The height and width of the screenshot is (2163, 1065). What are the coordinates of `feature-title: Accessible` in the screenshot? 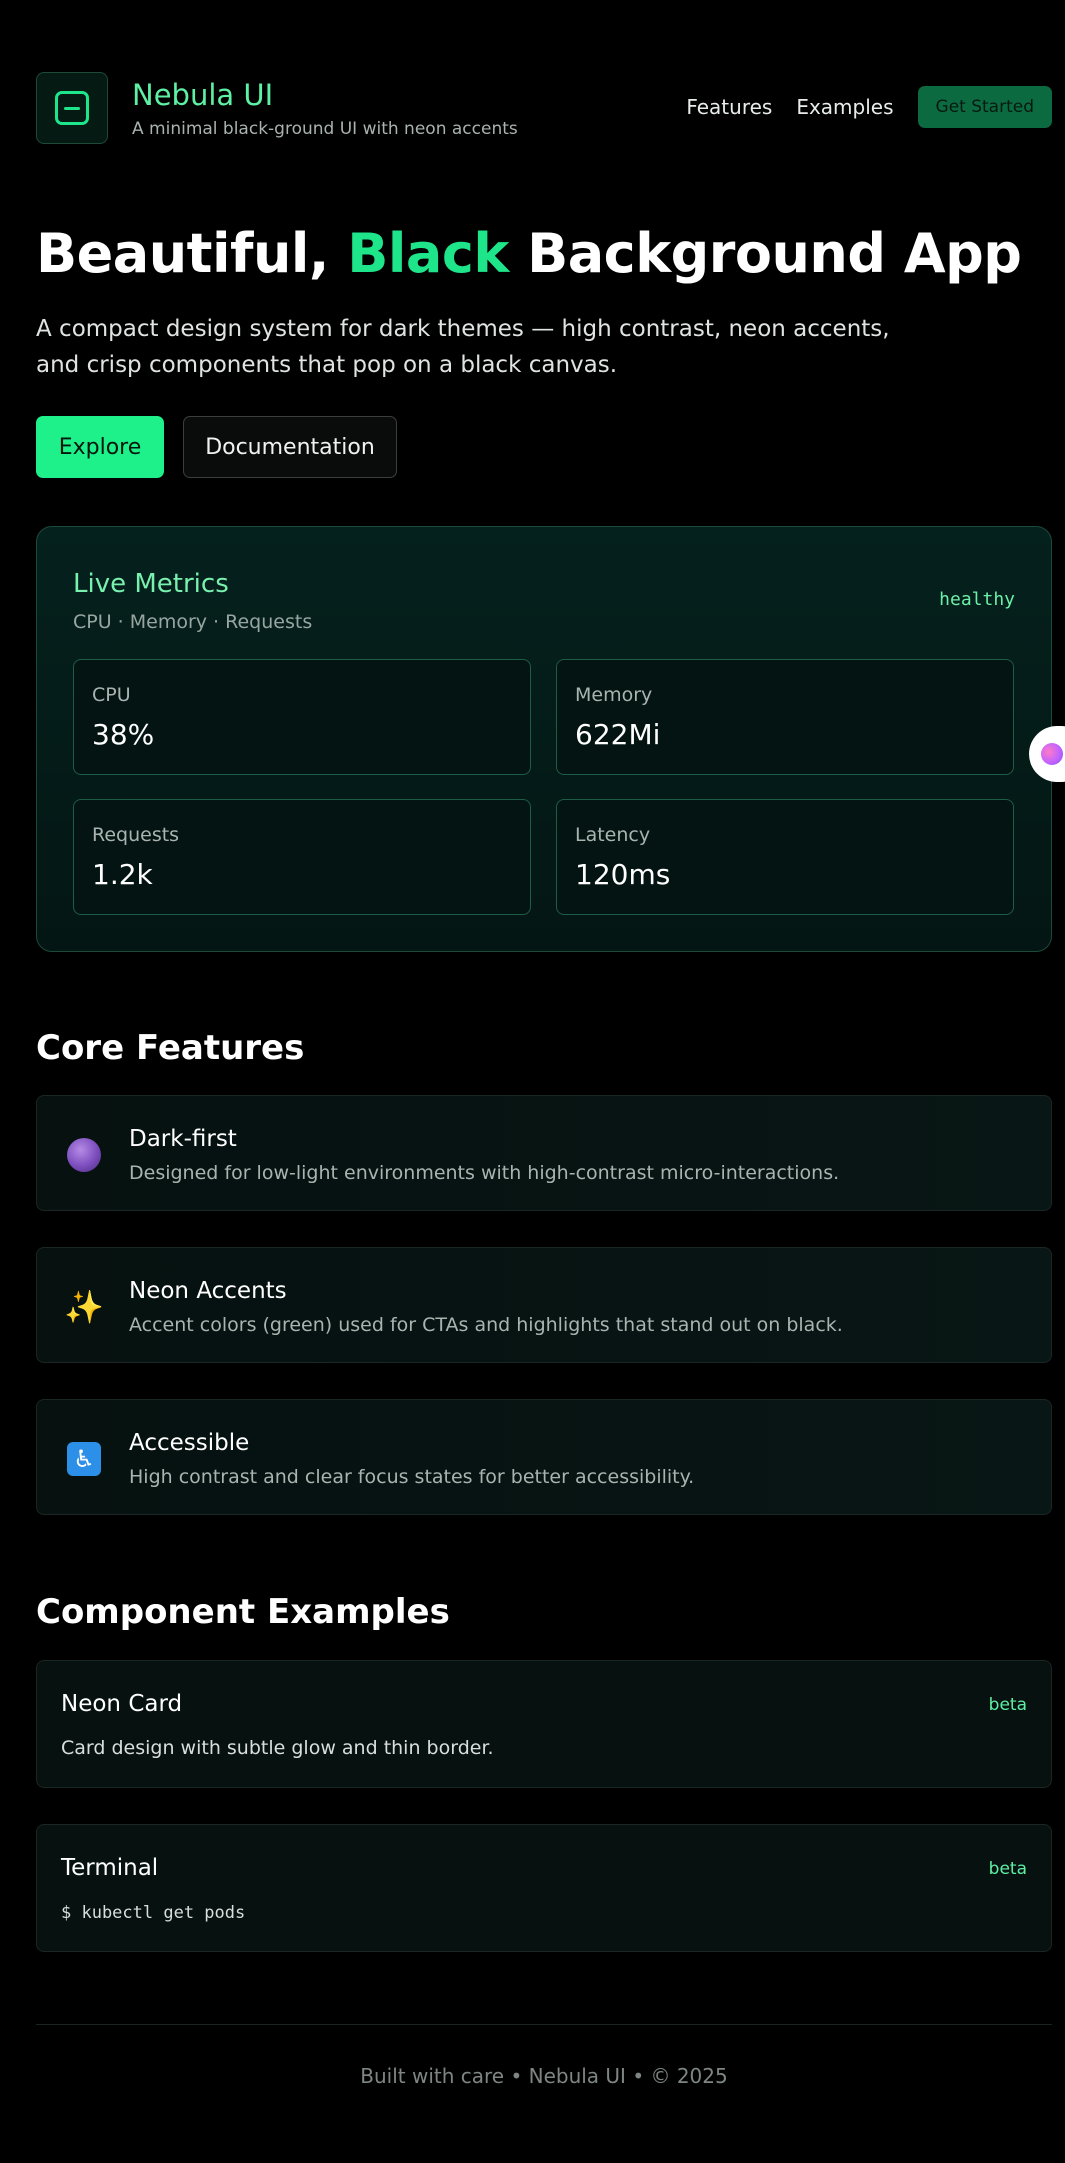 It's located at (189, 1443).